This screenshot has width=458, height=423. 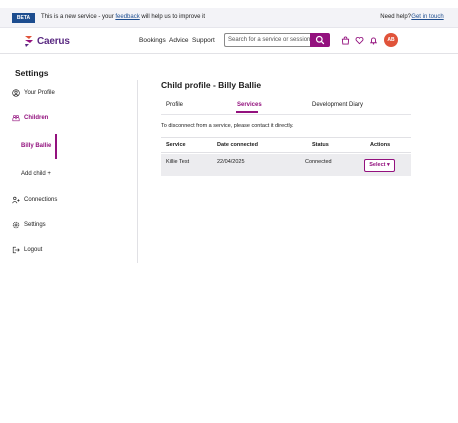 I want to click on sidebar-item-your-profile: Your Profile, so click(x=33, y=93).